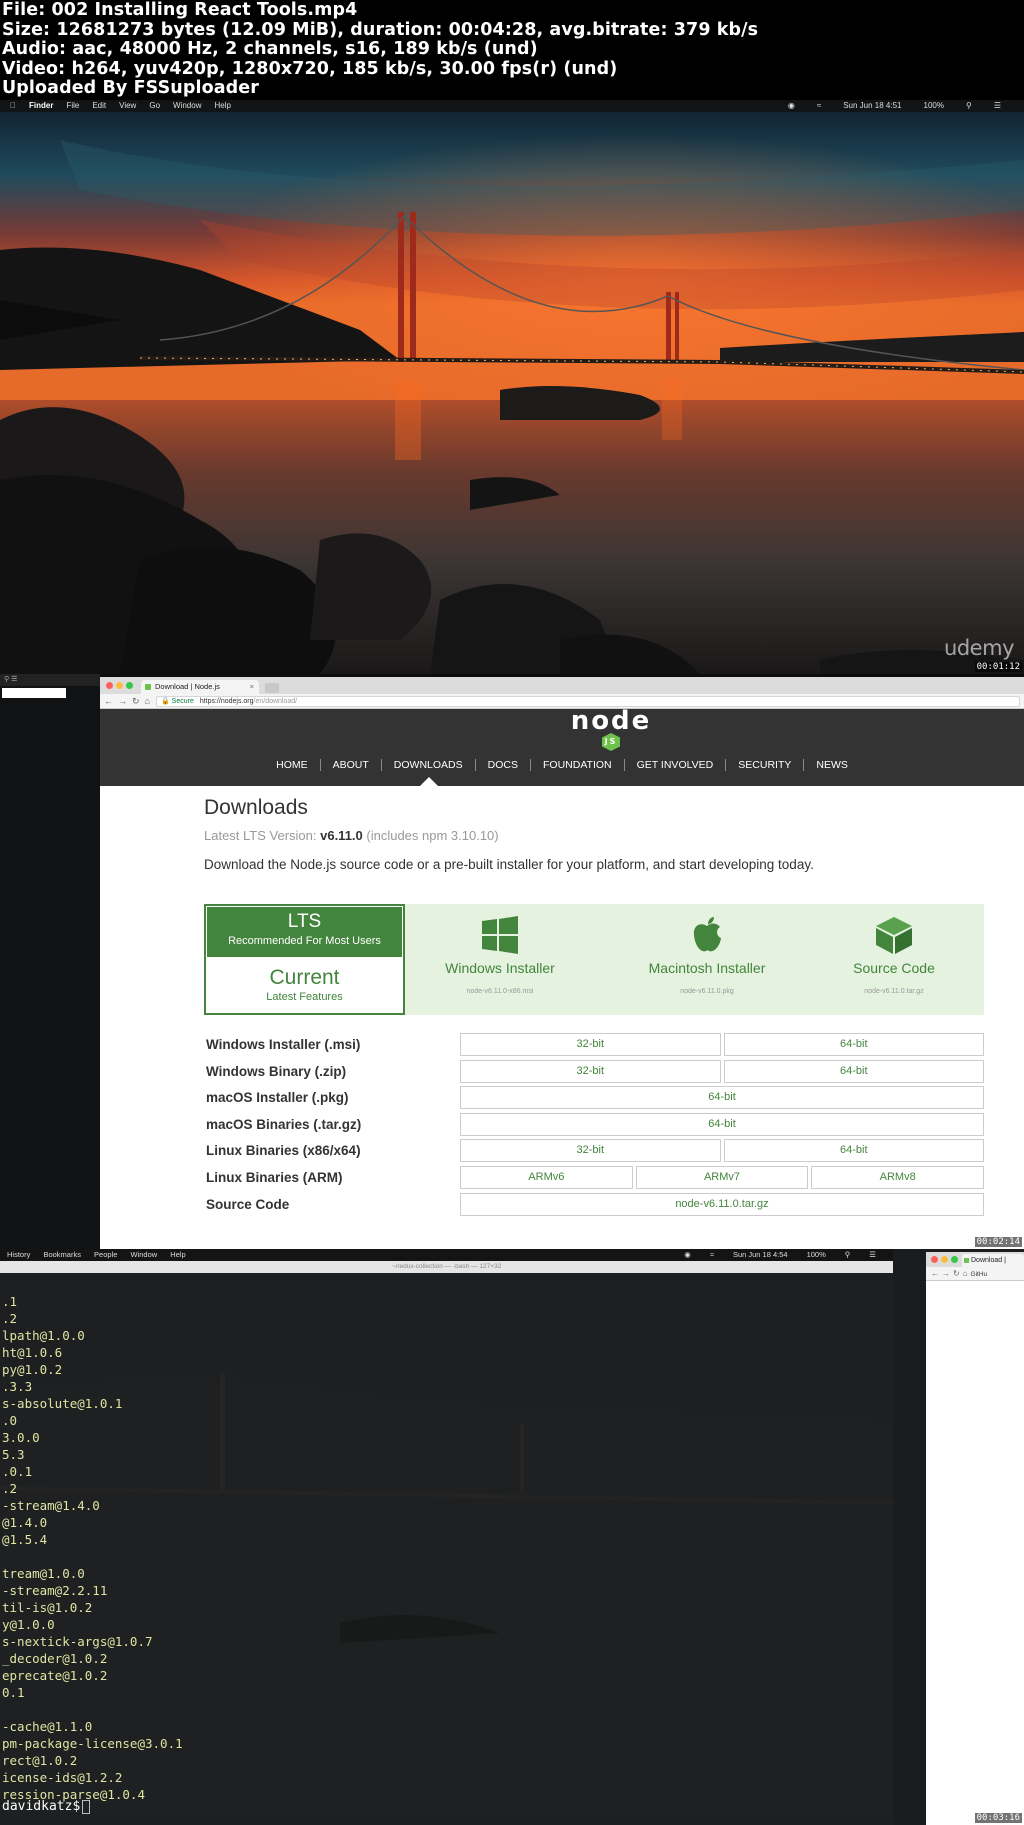  What do you see at coordinates (722, 1204) in the screenshot?
I see `download-link: node-v6.11.0.tar.gz` at bounding box center [722, 1204].